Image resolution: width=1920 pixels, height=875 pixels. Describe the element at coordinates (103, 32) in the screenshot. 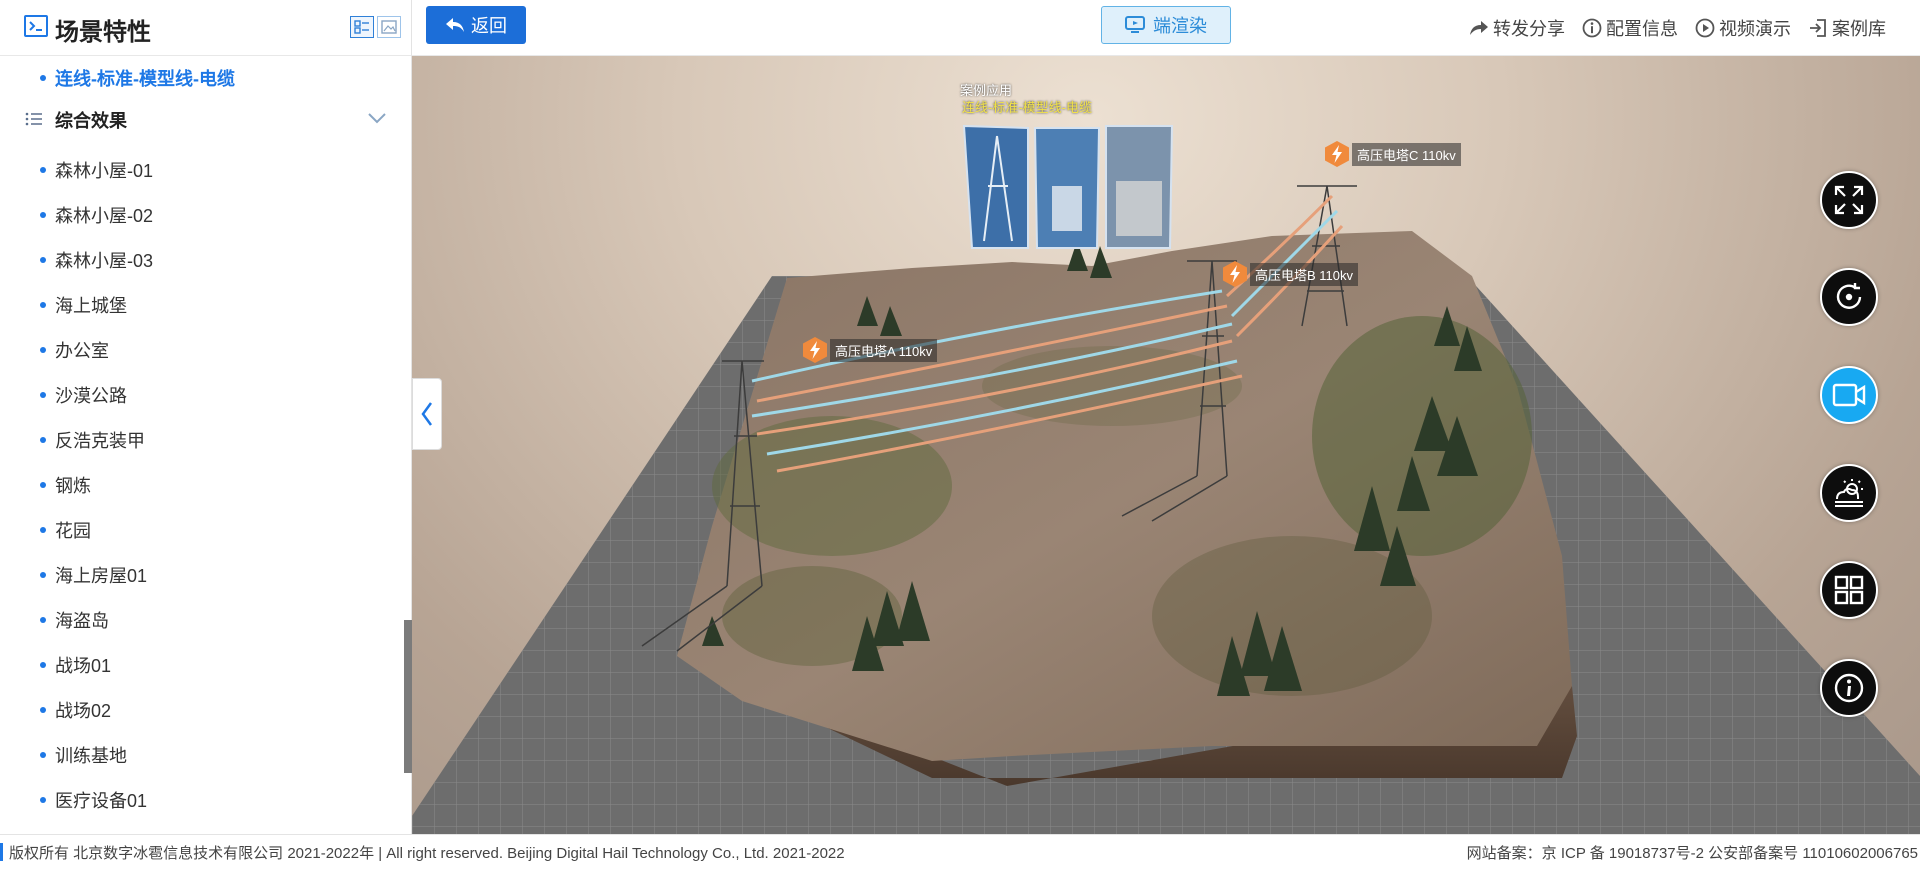

I see `sidebar-title: 场景特性` at that location.